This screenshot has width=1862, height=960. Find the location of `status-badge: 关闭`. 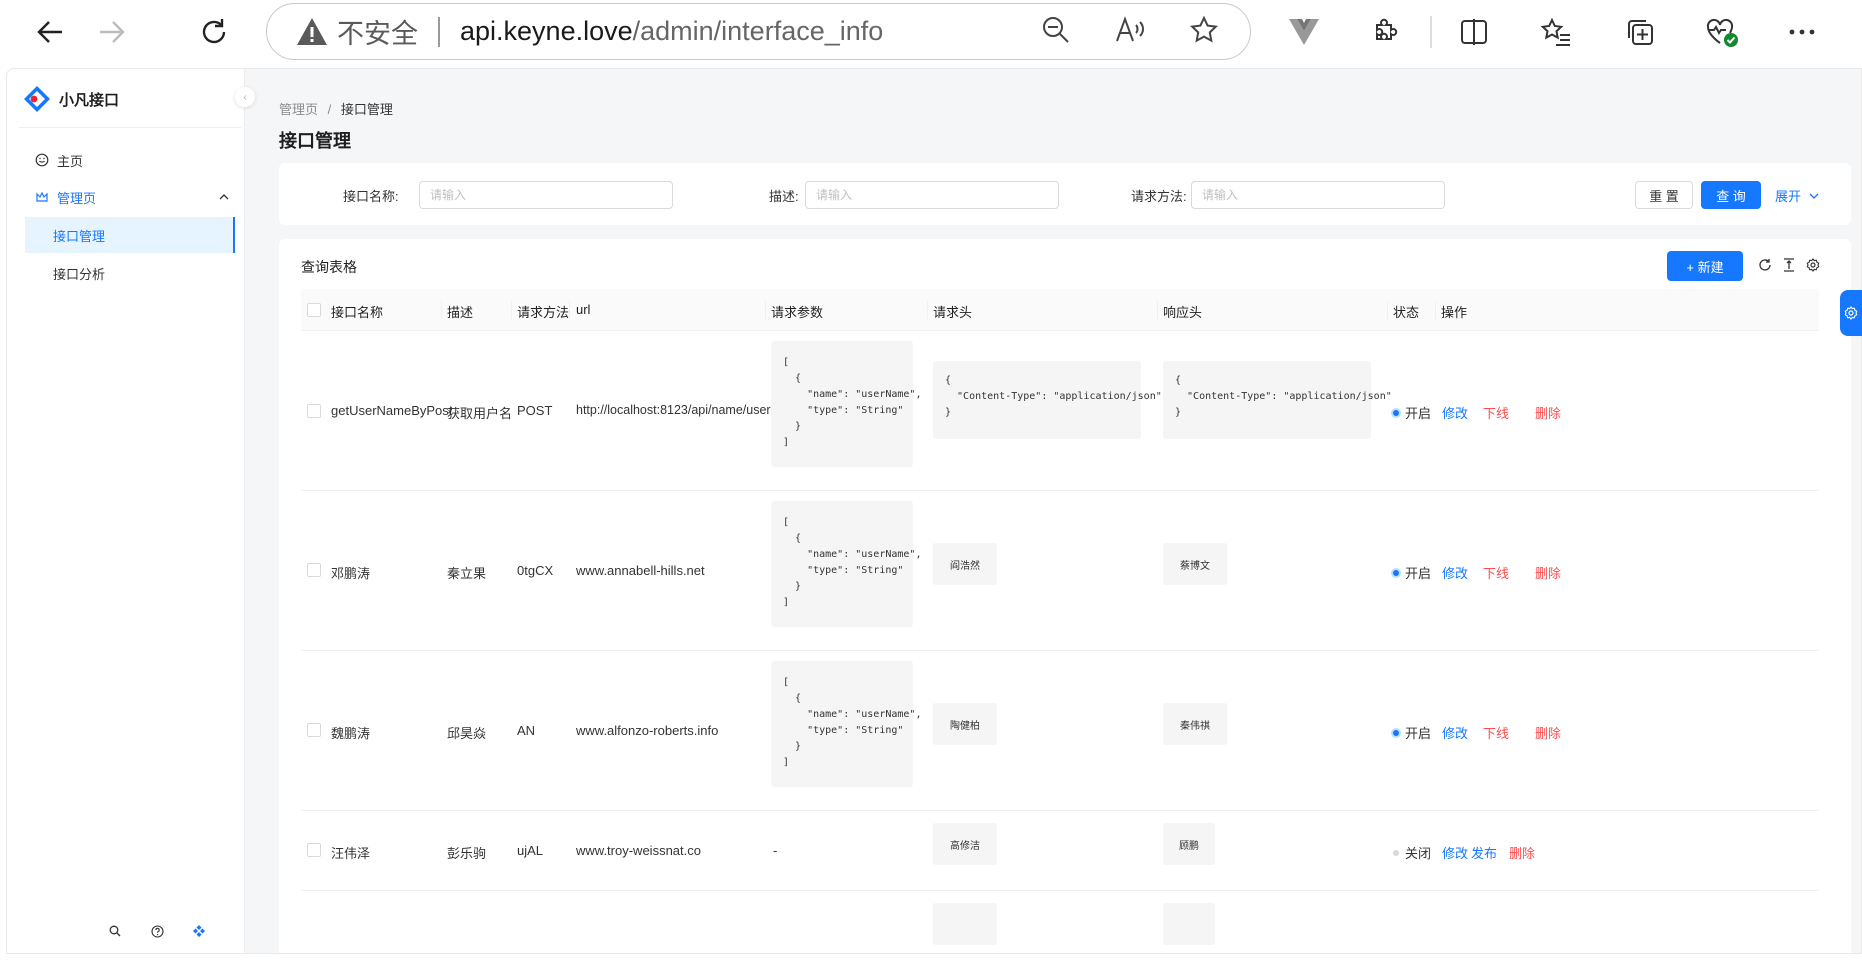

status-badge: 关闭 is located at coordinates (1412, 852).